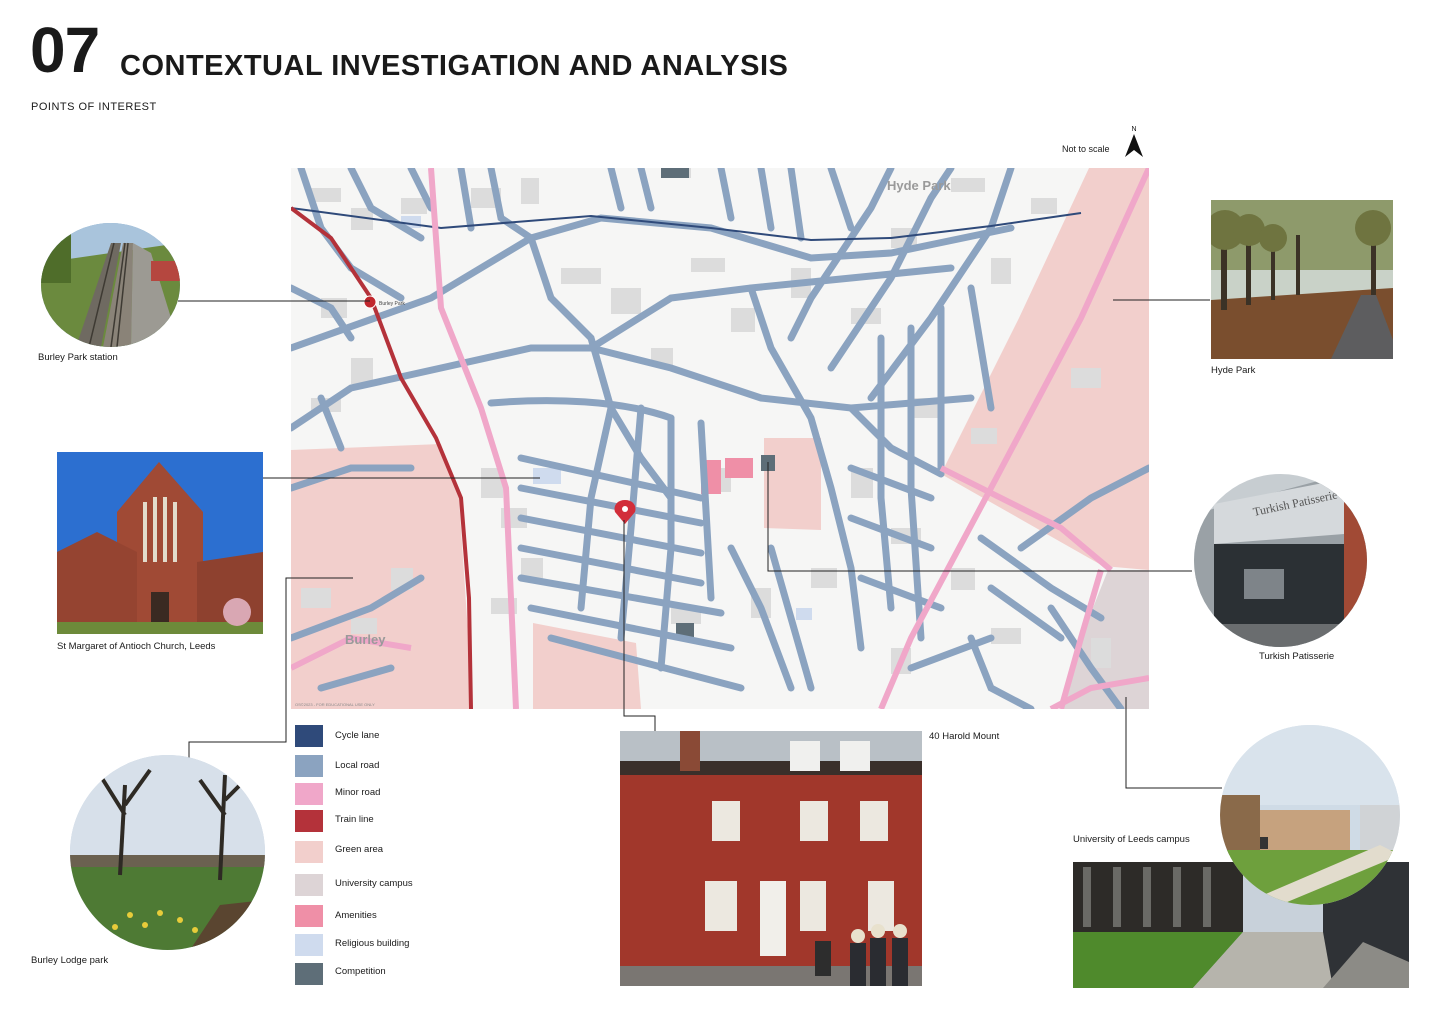 The width and height of the screenshot is (1440, 1017). Describe the element at coordinates (357, 735) in the screenshot. I see `legend-label-cycle-lane: Cycle lane` at that location.